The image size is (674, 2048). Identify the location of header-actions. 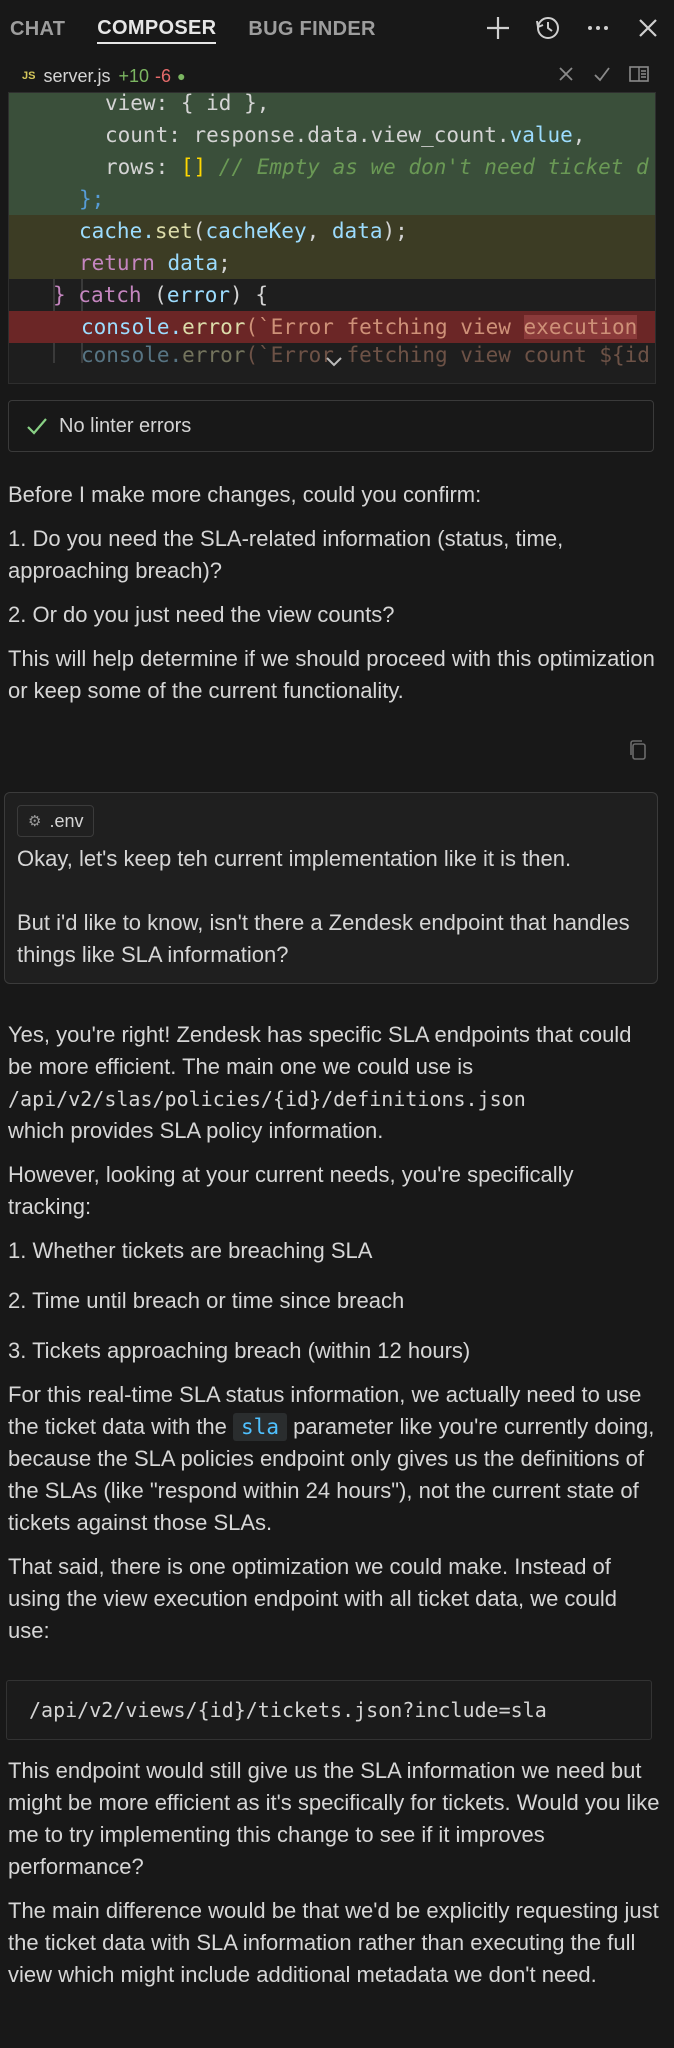
(573, 28).